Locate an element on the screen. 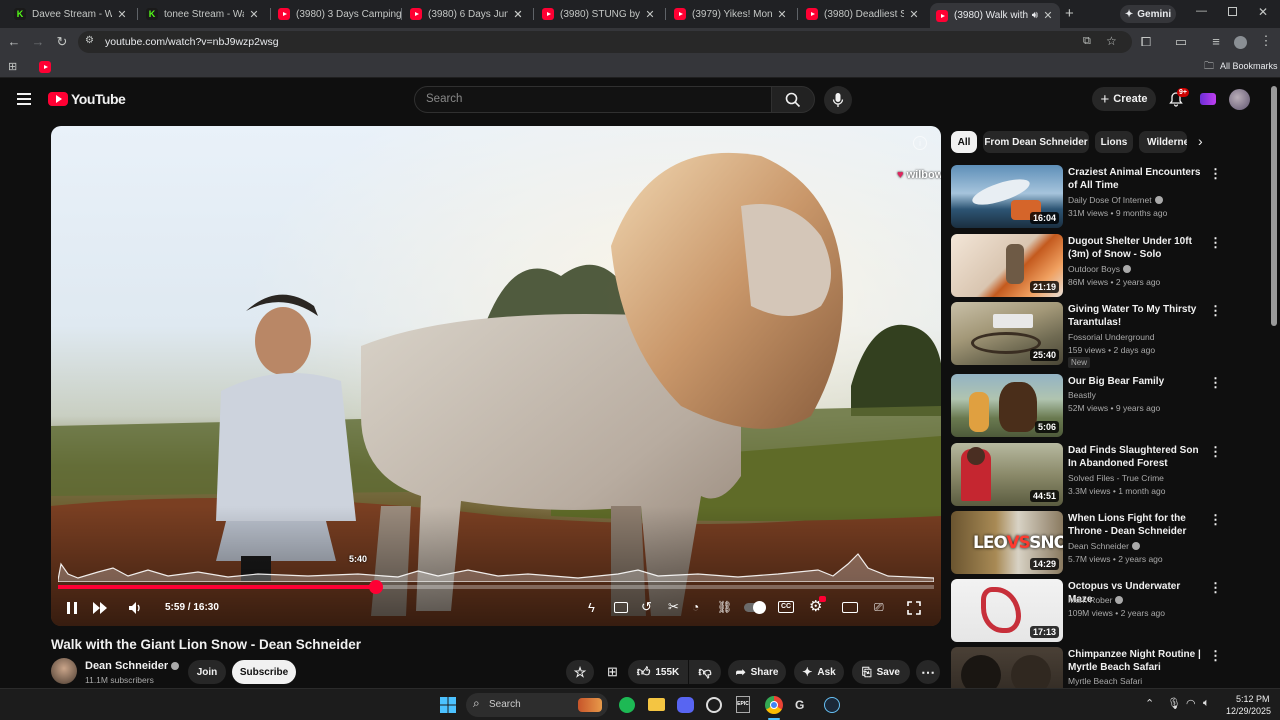 This screenshot has width=1280, height=720. clock-time: 5:12 PM is located at coordinates (1253, 699).